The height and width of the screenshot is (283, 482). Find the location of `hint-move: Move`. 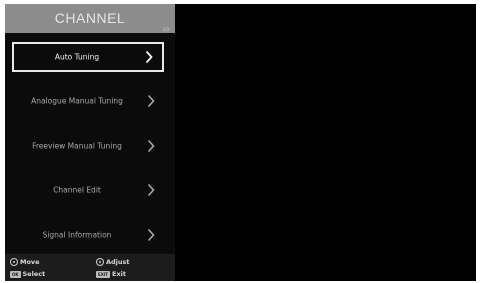

hint-move: Move is located at coordinates (25, 262).